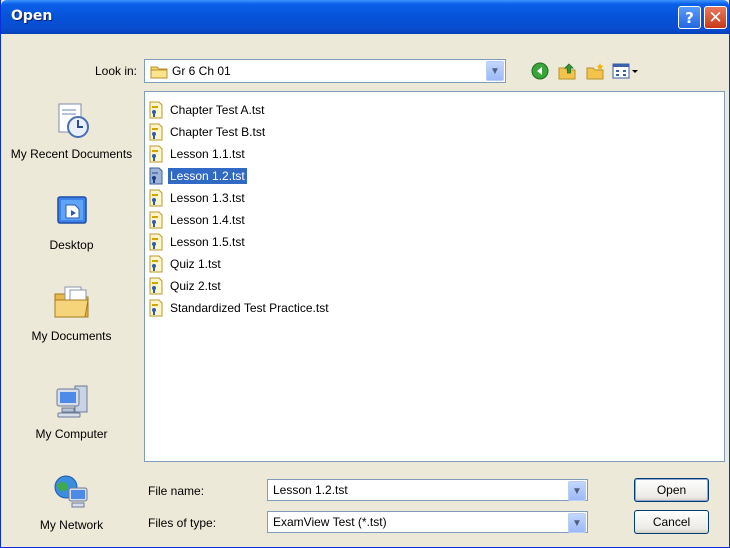 The image size is (730, 548). What do you see at coordinates (249, 308) in the screenshot?
I see `file-name: Standardized Test Practice.tst` at bounding box center [249, 308].